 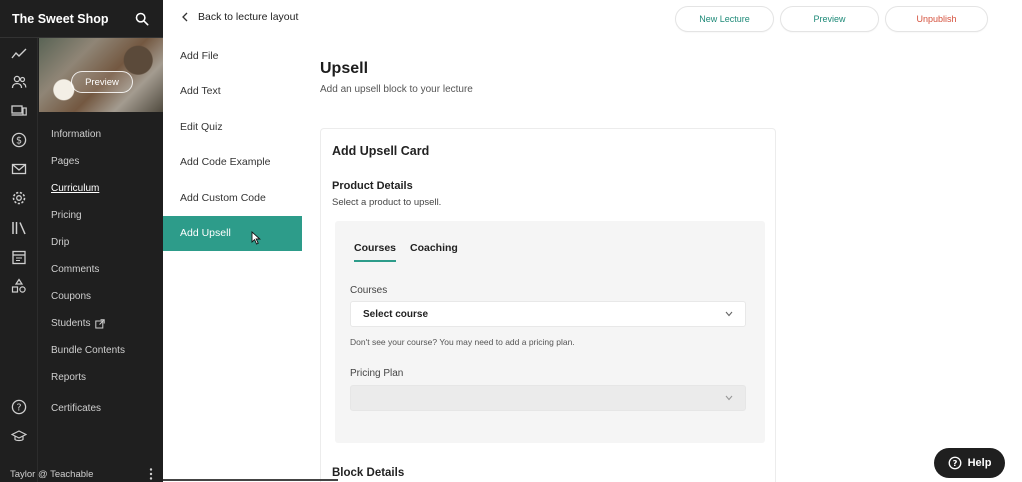 I want to click on dollar-icon: $, so click(x=19, y=140).